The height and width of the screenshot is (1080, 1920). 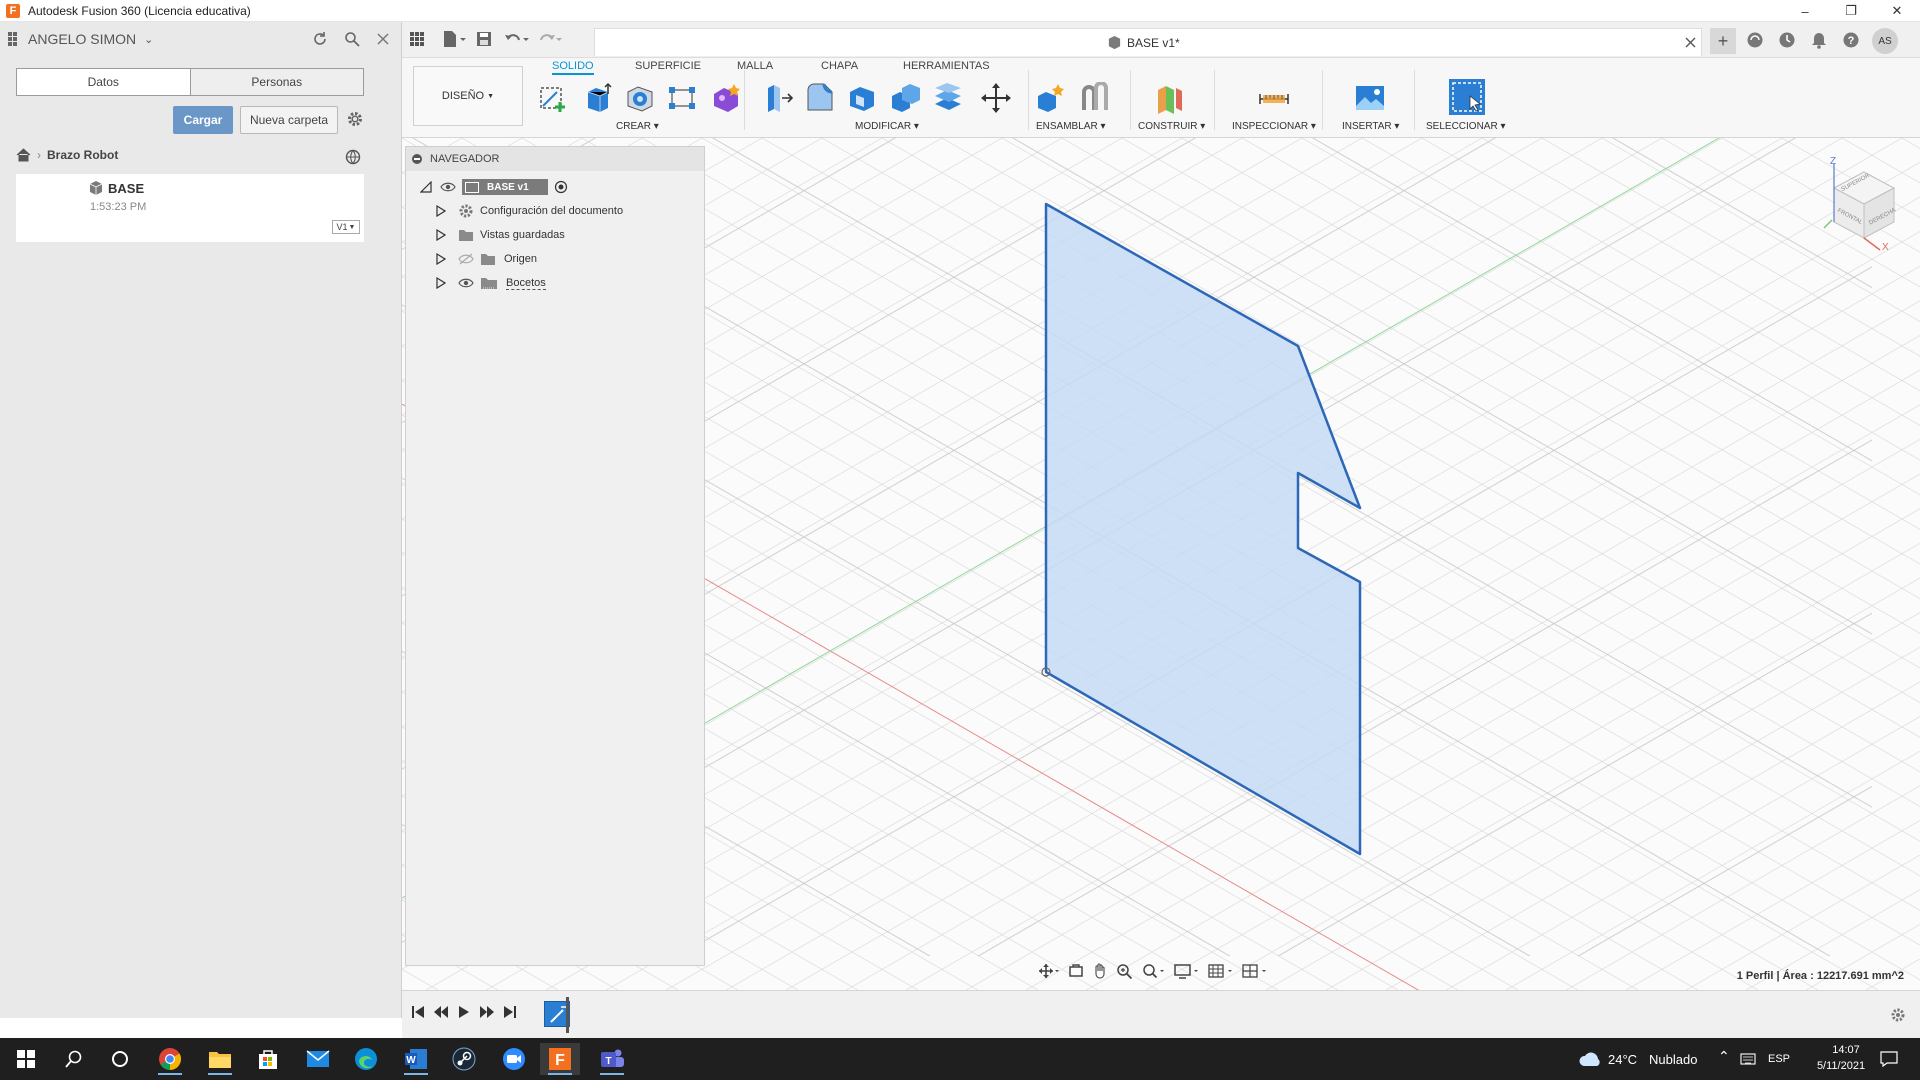 What do you see at coordinates (1171, 126) in the screenshot?
I see `group-label-construir: CONSTRUIR ▾` at bounding box center [1171, 126].